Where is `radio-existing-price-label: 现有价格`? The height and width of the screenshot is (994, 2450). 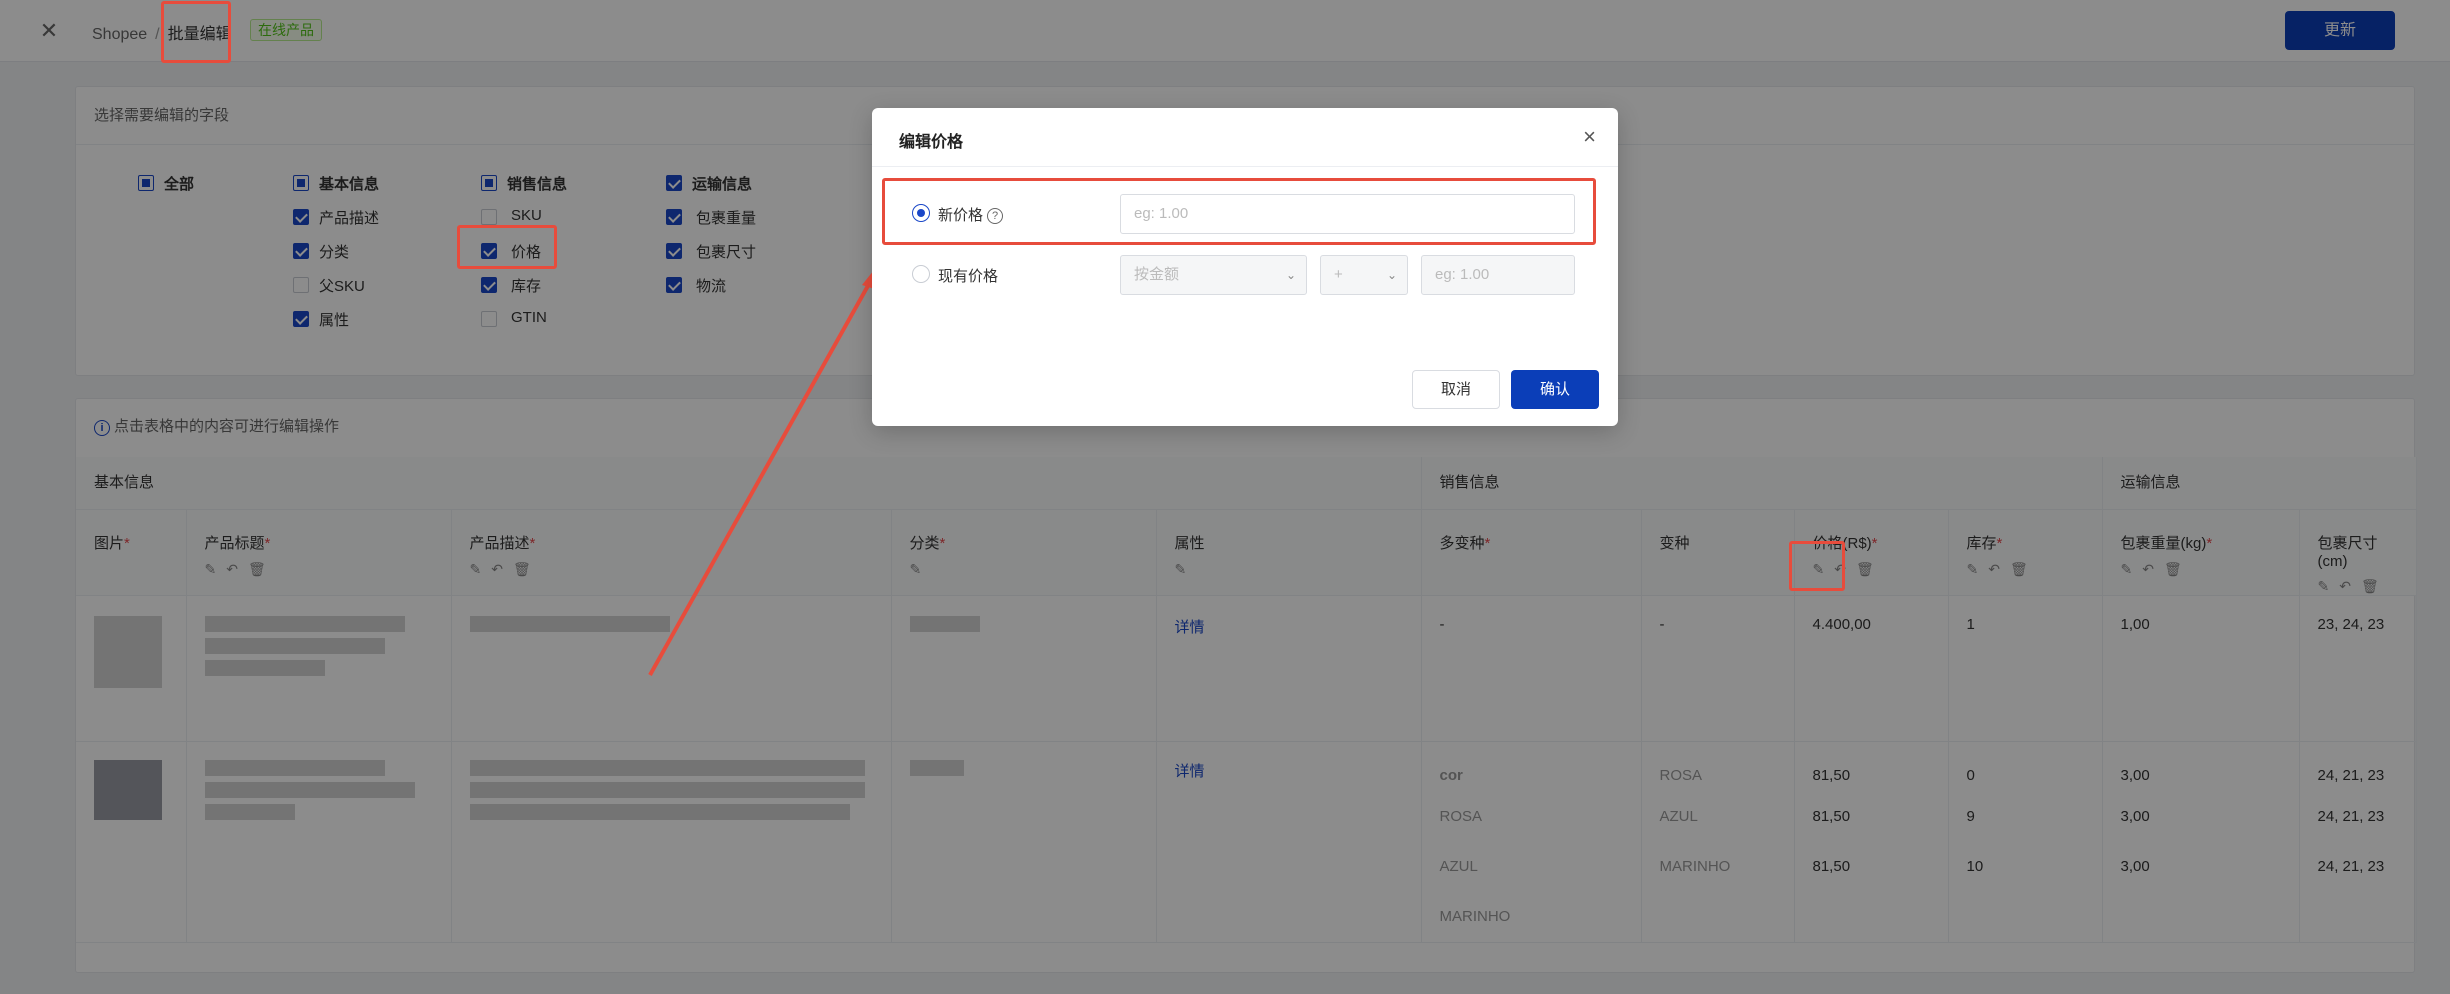 radio-existing-price-label: 现有价格 is located at coordinates (968, 276).